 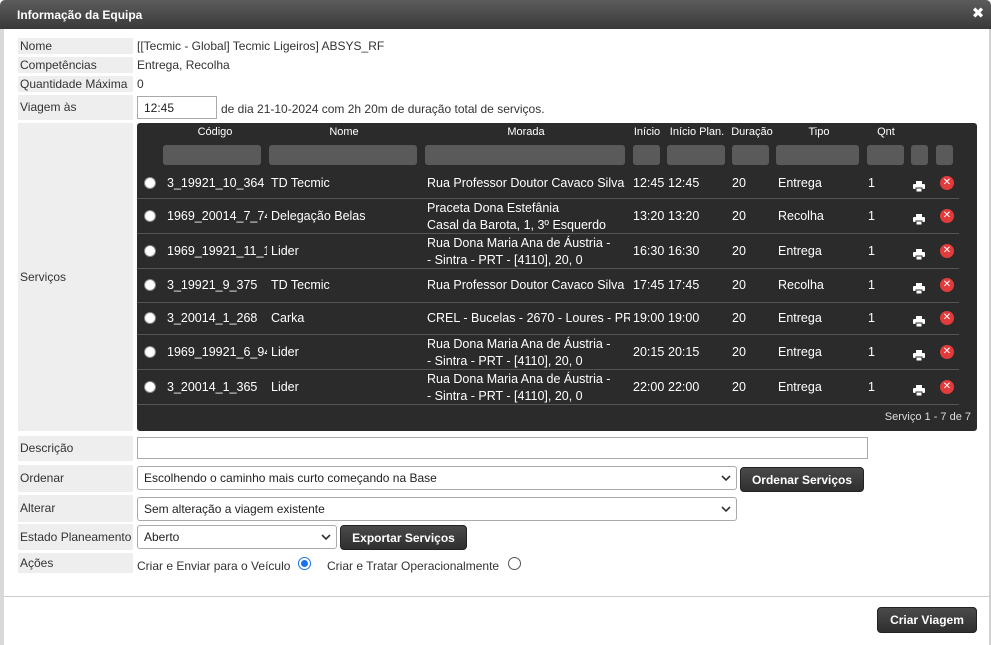 What do you see at coordinates (817, 155) in the screenshot?
I see `filter-tipo` at bounding box center [817, 155].